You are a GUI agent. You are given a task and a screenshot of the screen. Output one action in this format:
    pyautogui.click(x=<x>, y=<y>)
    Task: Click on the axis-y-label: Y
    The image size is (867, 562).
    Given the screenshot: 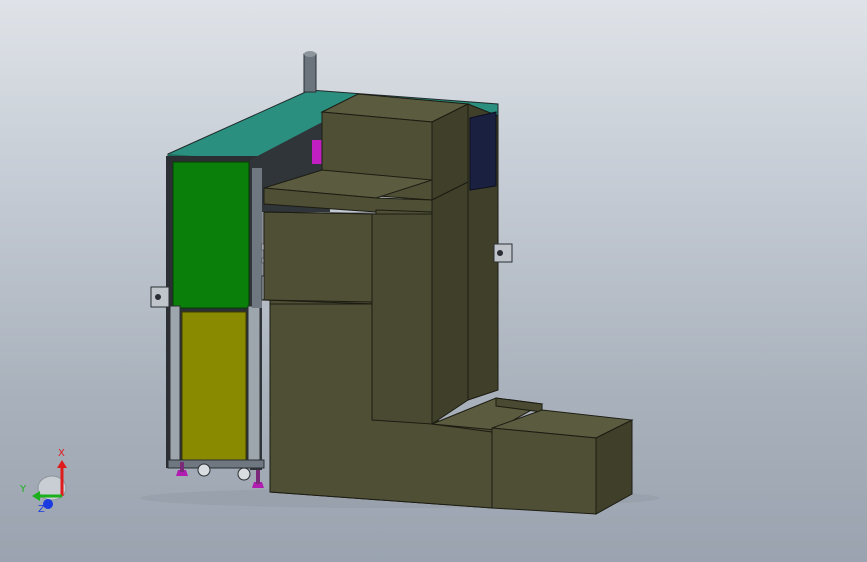 What is the action you would take?
    pyautogui.click(x=23, y=489)
    